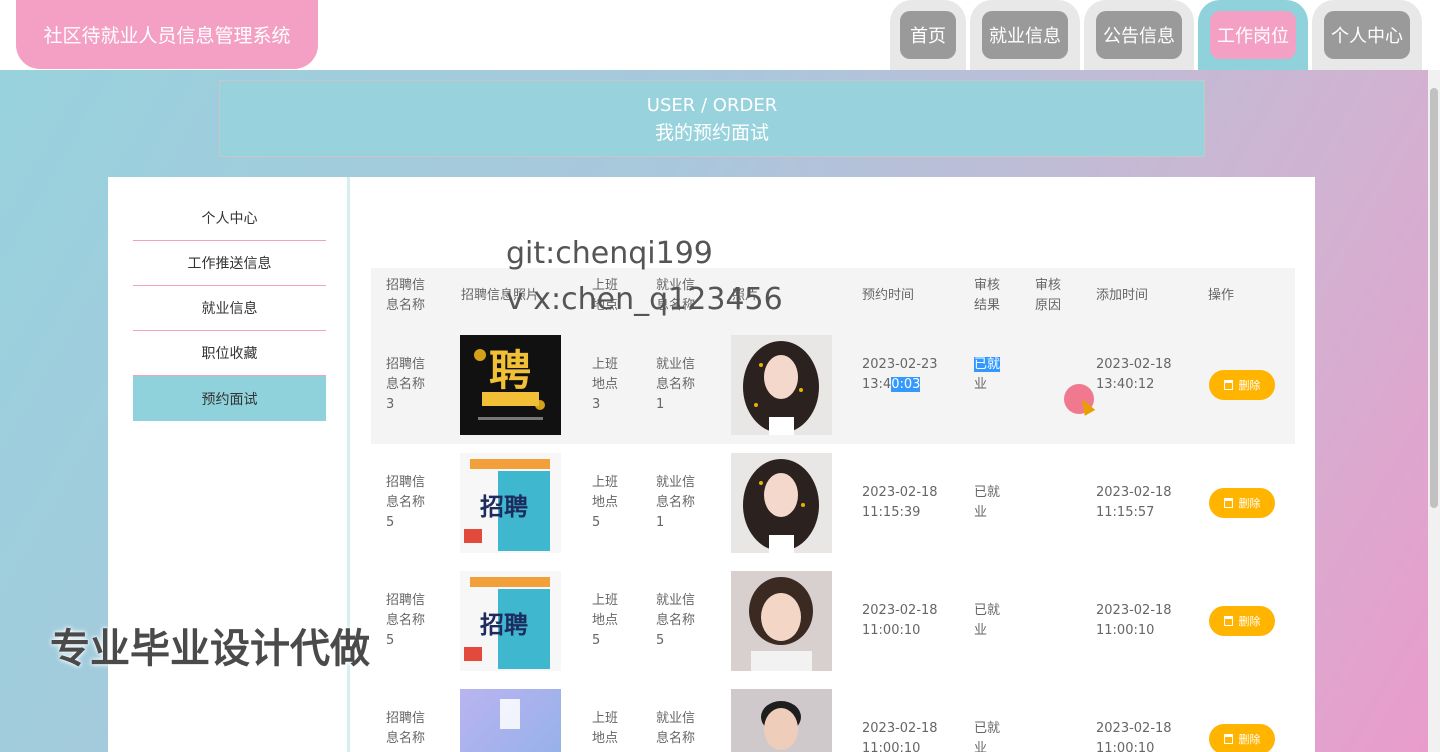 The image size is (1440, 752). I want to click on watermark-git: git:chenqi199, so click(609, 253).